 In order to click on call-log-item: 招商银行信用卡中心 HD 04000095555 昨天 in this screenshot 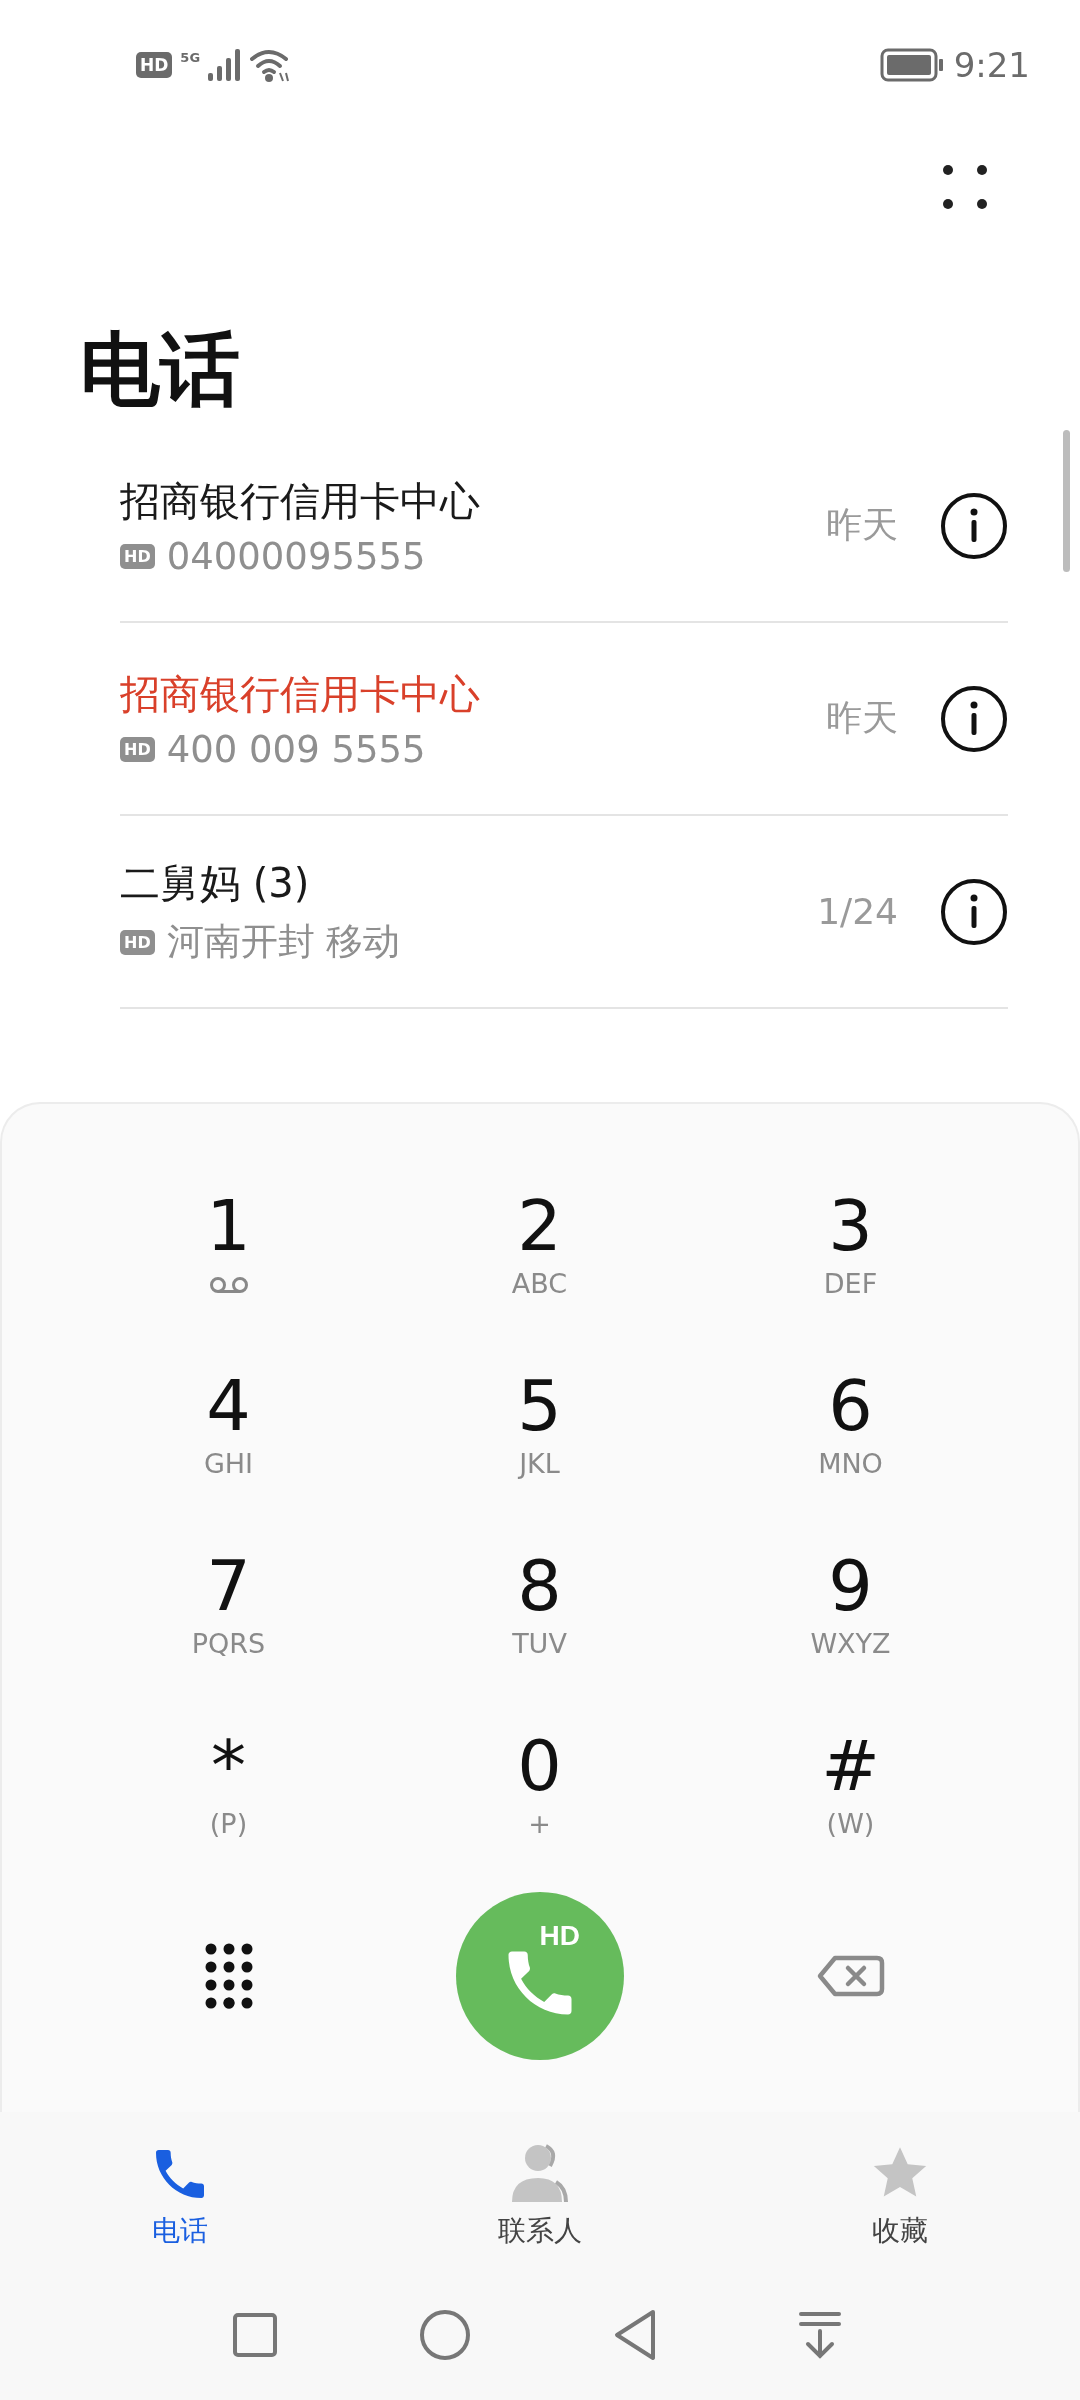, I will do `click(564, 526)`.